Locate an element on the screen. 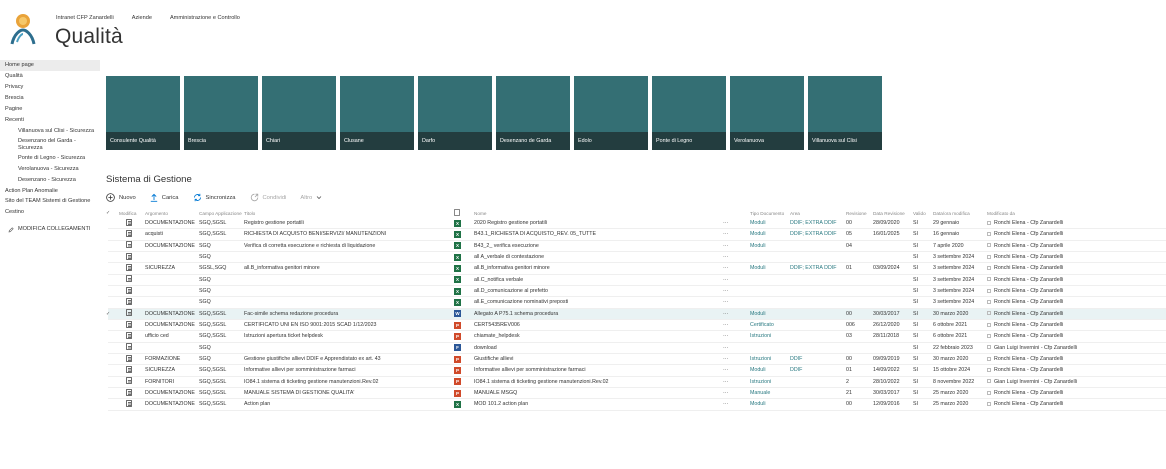 This screenshot has width=1166, height=469. file-name-link: Allegato A P75.1 schema procedura is located at coordinates (598, 314).